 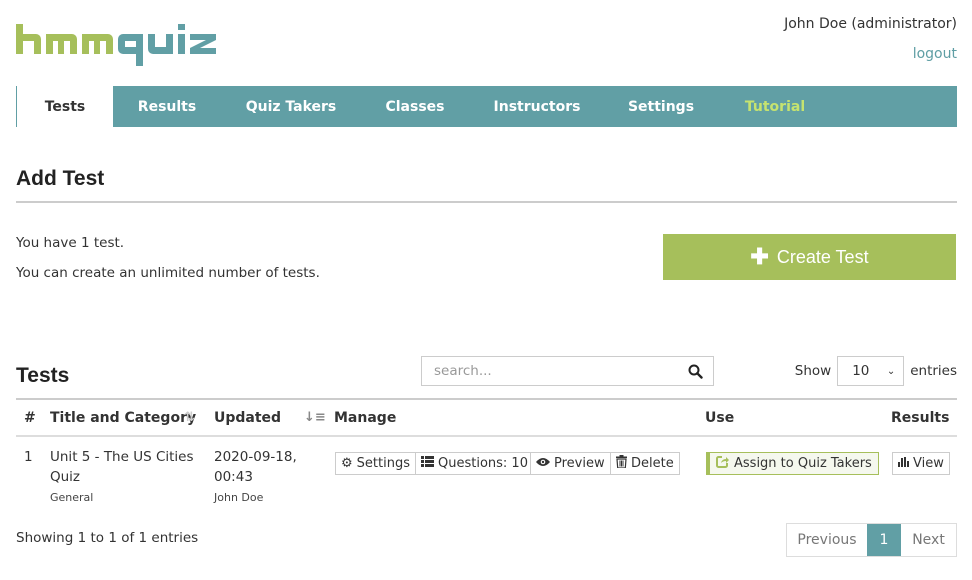 I want to click on test-title: Unit 5 - The US Cities Quiz, so click(x=125, y=467).